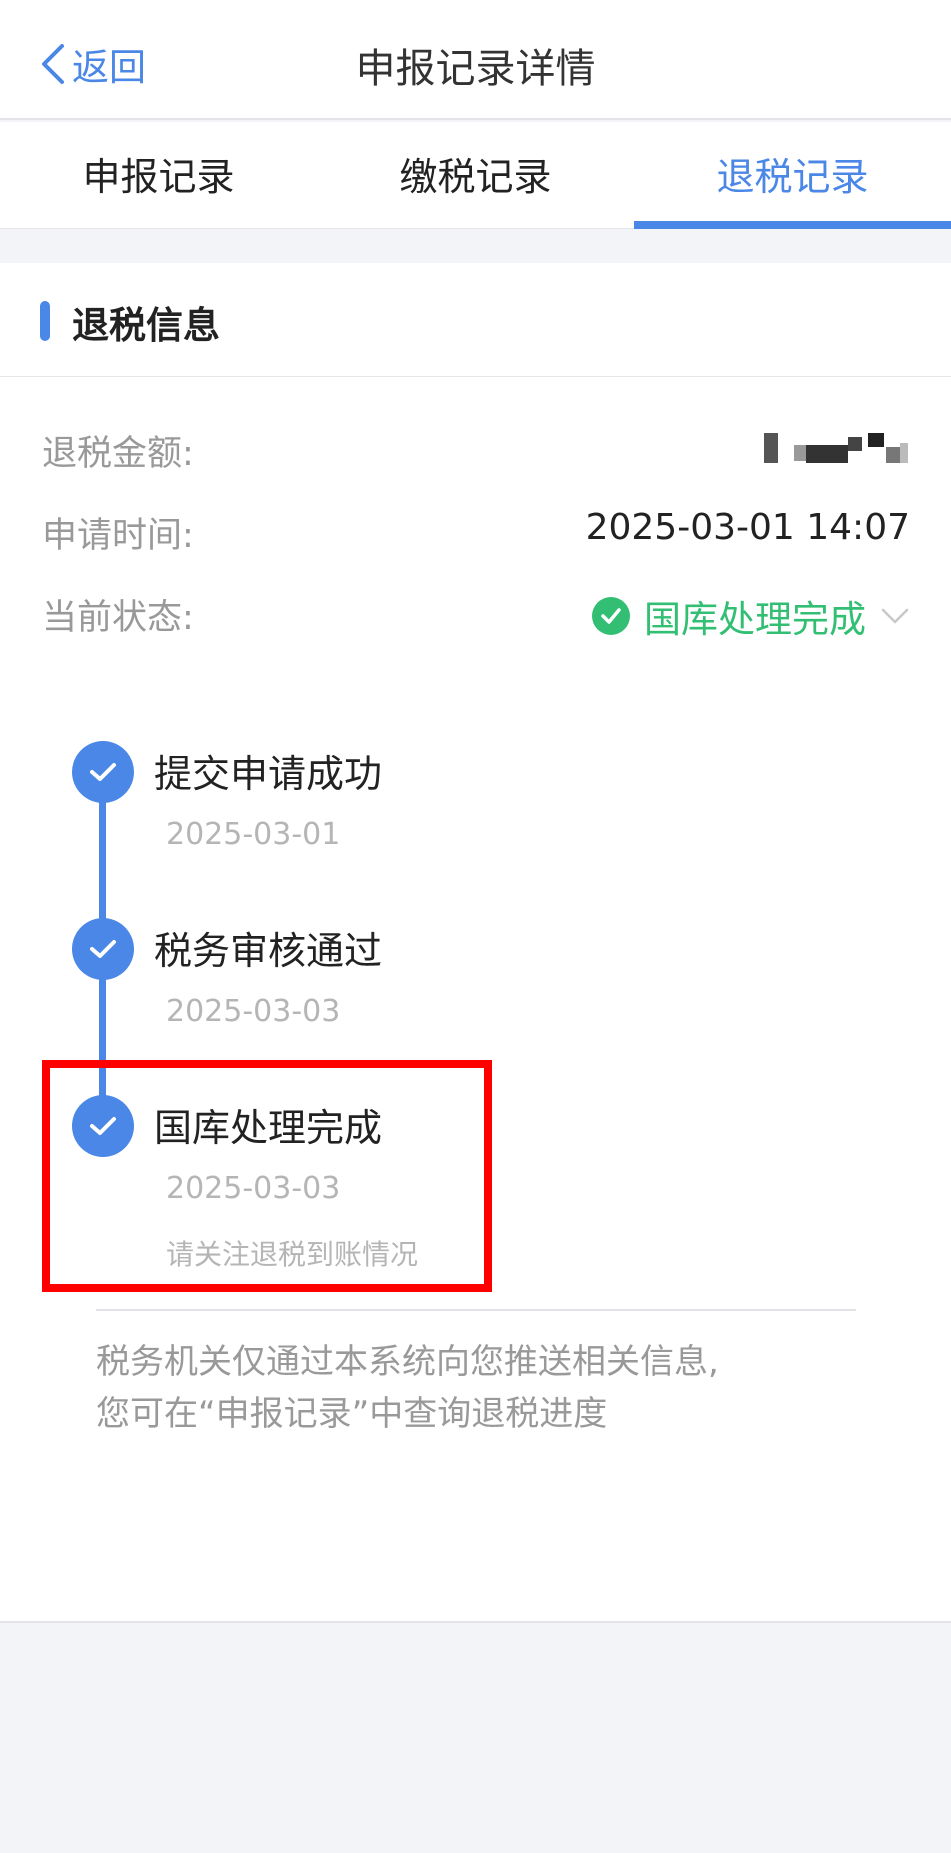 The height and width of the screenshot is (1853, 951). I want to click on chevron-down-icon, so click(895, 616).